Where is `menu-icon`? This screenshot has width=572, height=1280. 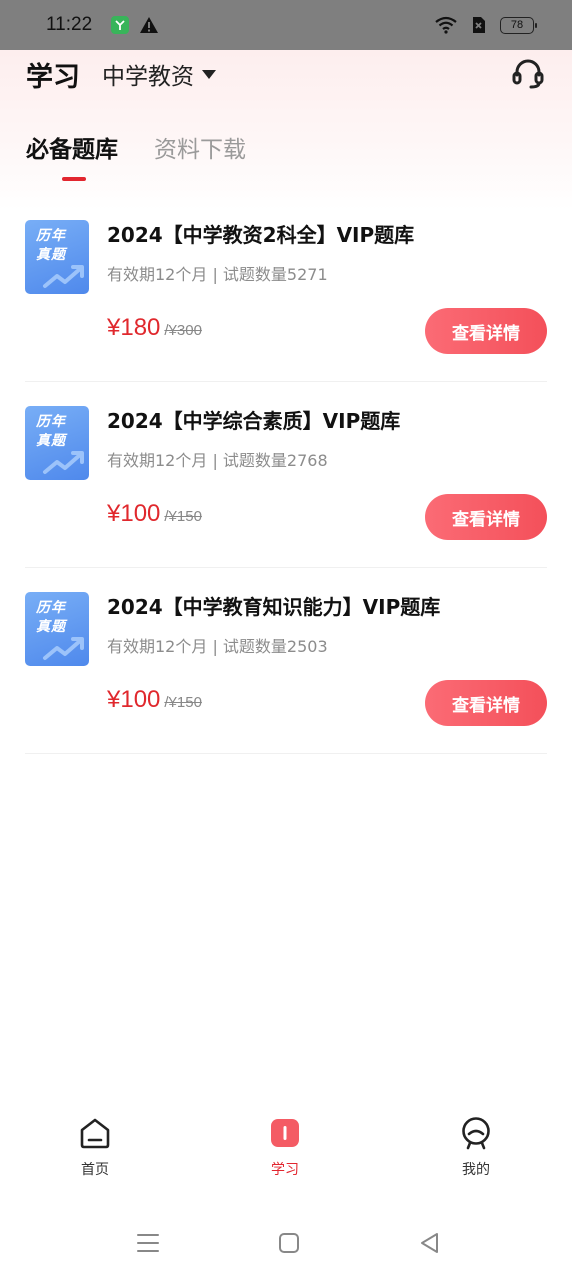
menu-icon is located at coordinates (148, 1243).